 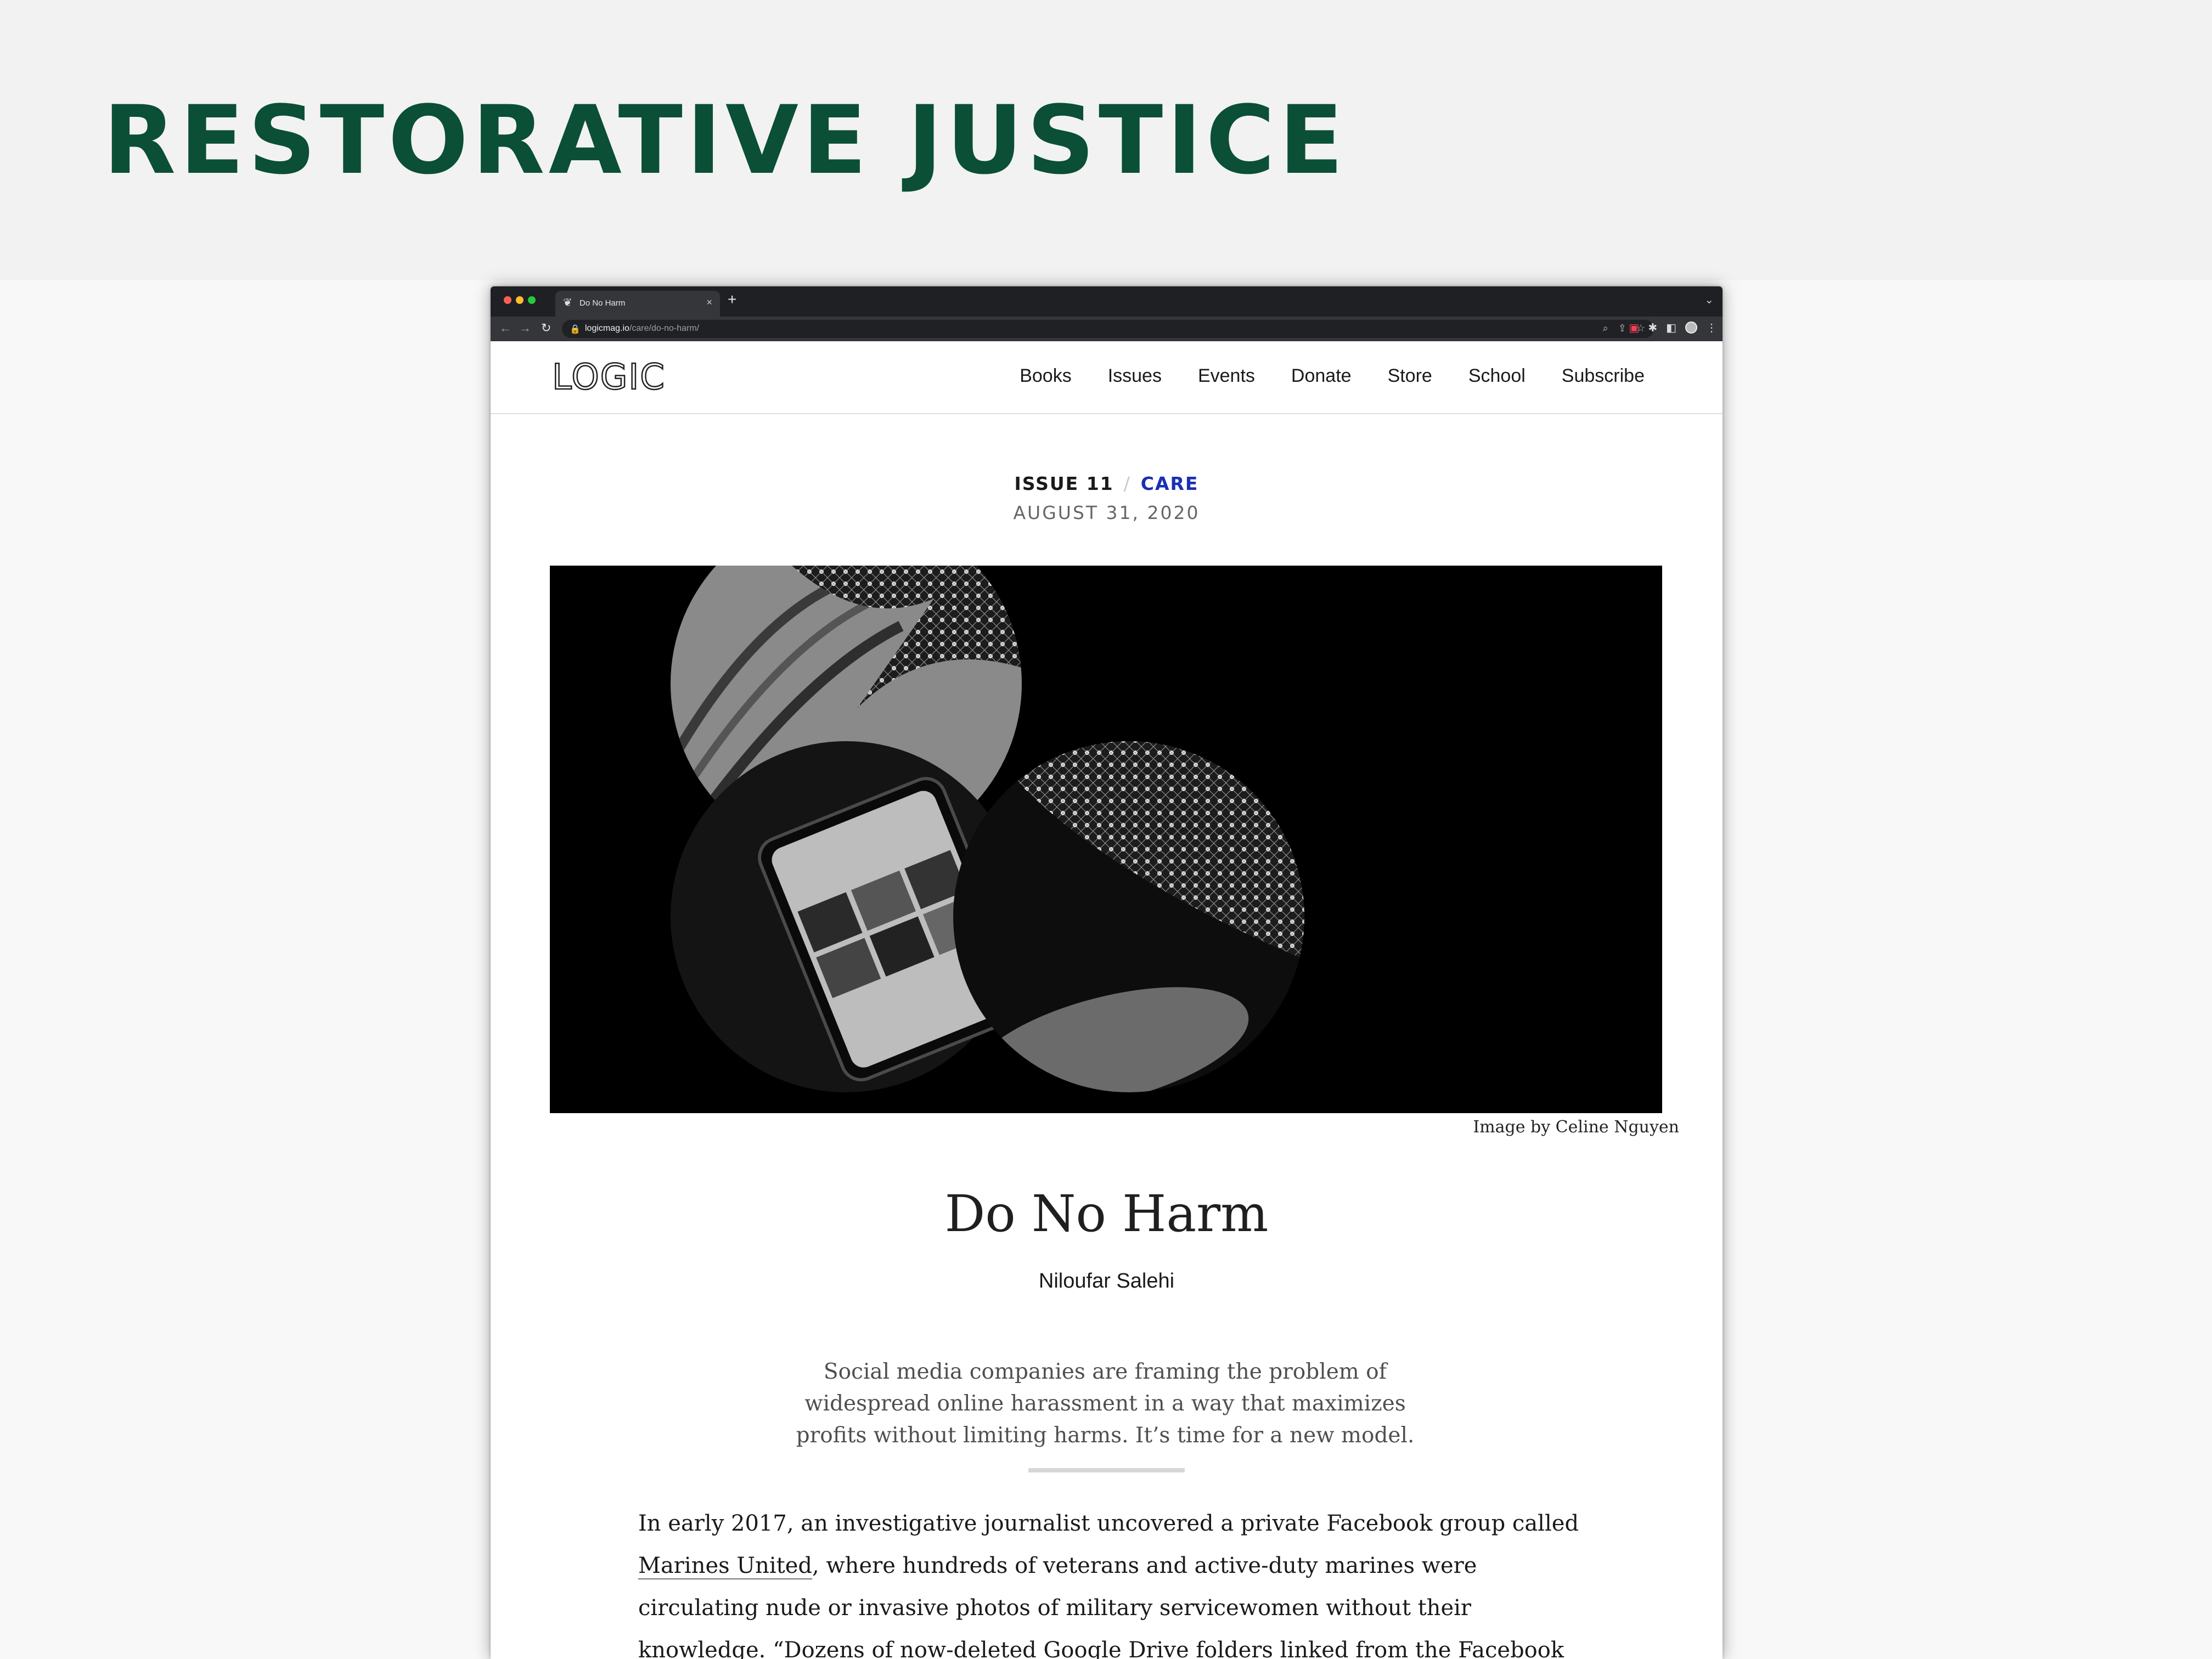 What do you see at coordinates (1634, 328) in the screenshot?
I see `pocket-extension-icon: ▣` at bounding box center [1634, 328].